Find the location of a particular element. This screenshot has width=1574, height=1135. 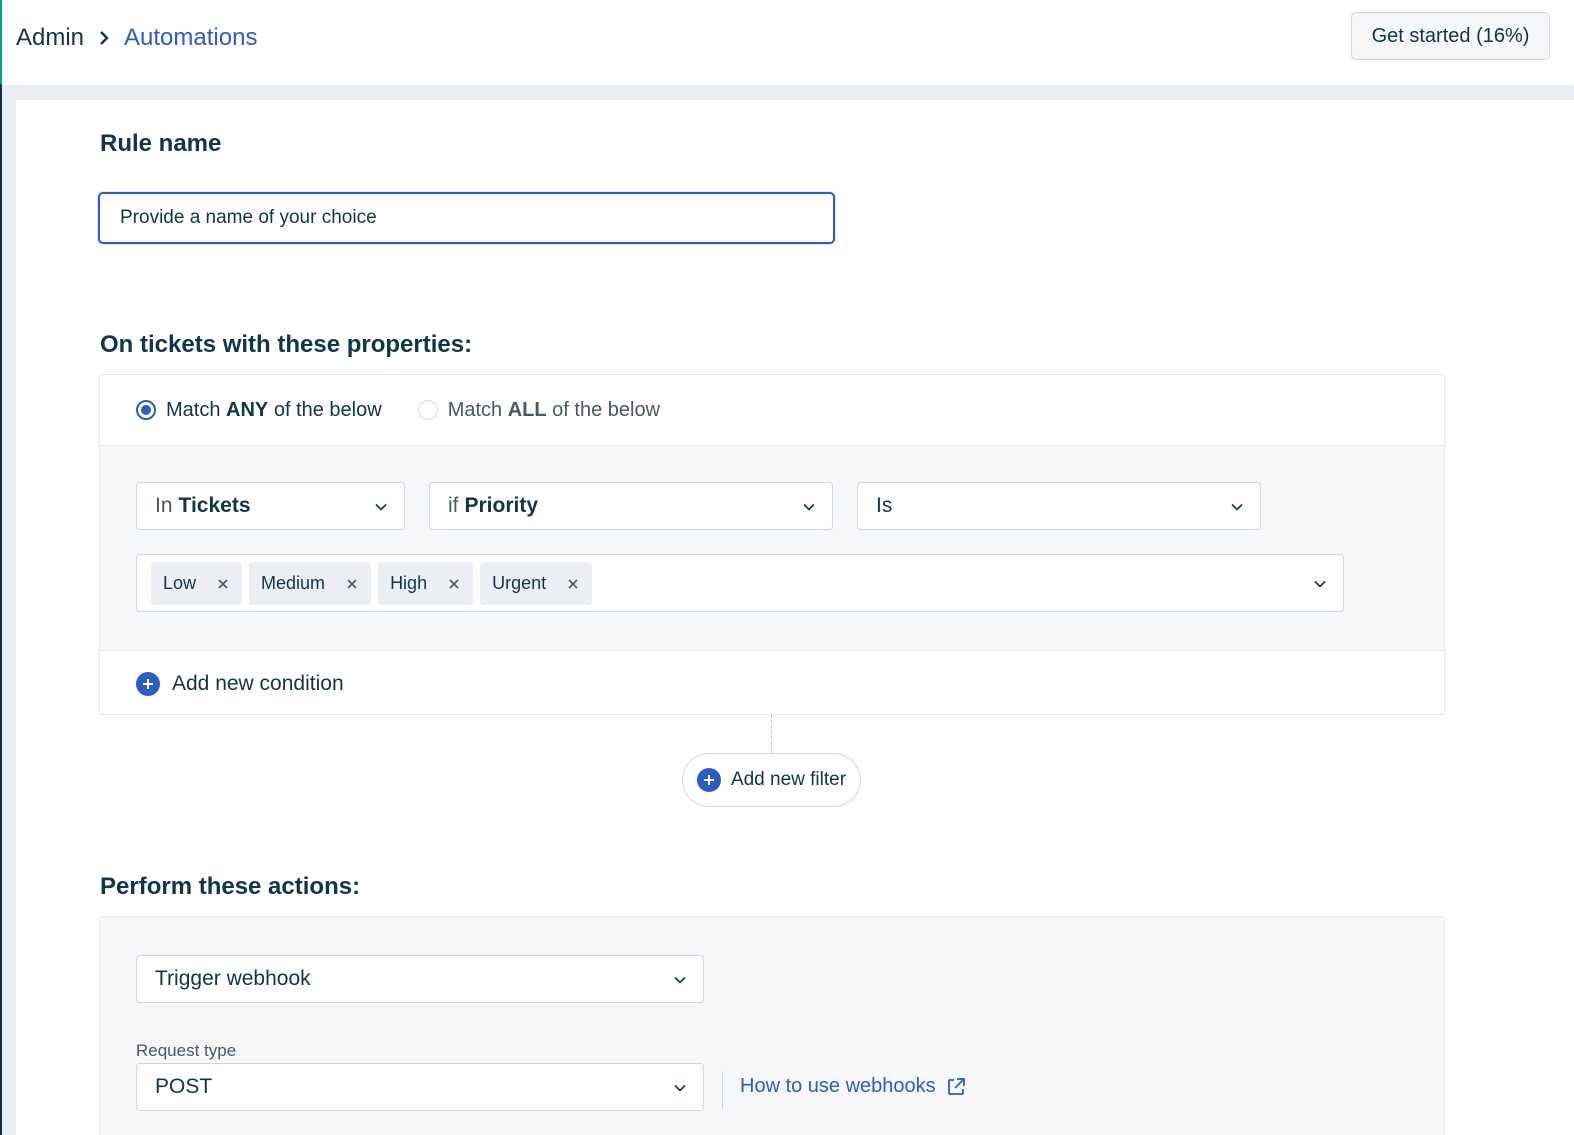

rule-name-input is located at coordinates (466, 218).